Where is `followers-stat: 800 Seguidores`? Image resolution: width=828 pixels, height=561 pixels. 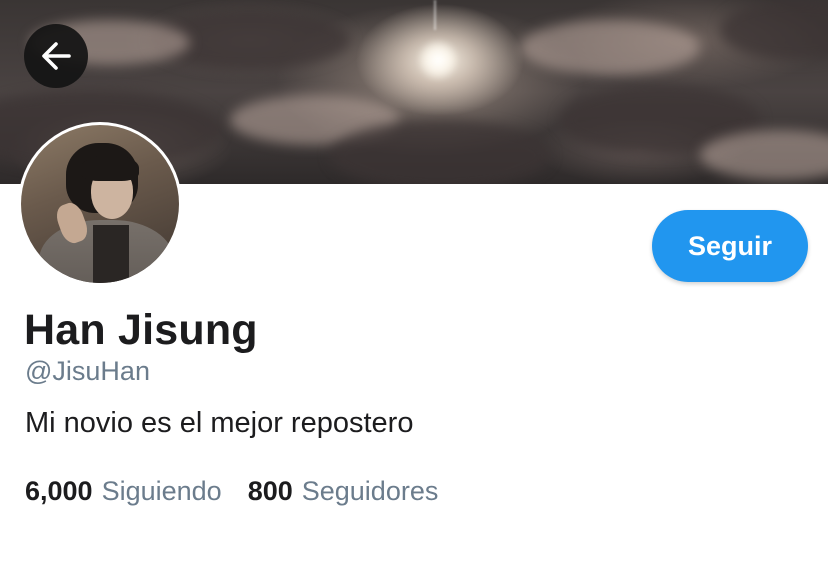
followers-stat: 800 Seguidores is located at coordinates (343, 491).